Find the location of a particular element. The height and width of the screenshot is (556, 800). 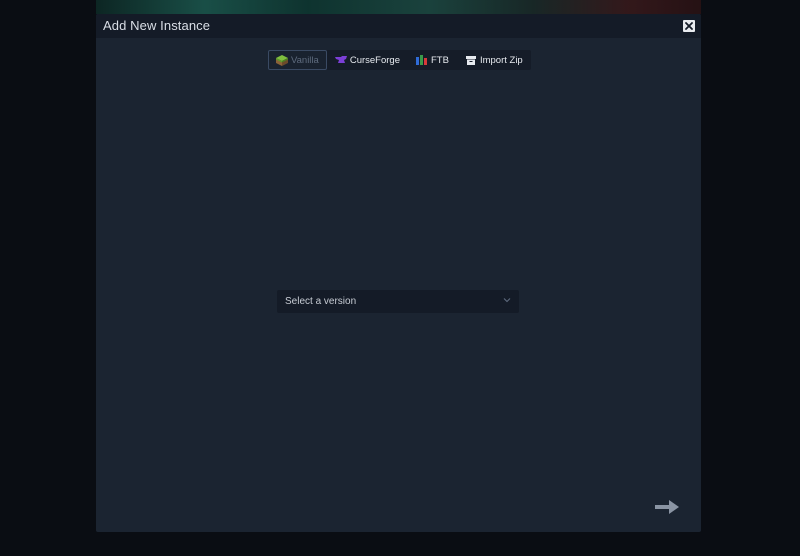

arrow-right-icon is located at coordinates (667, 507).